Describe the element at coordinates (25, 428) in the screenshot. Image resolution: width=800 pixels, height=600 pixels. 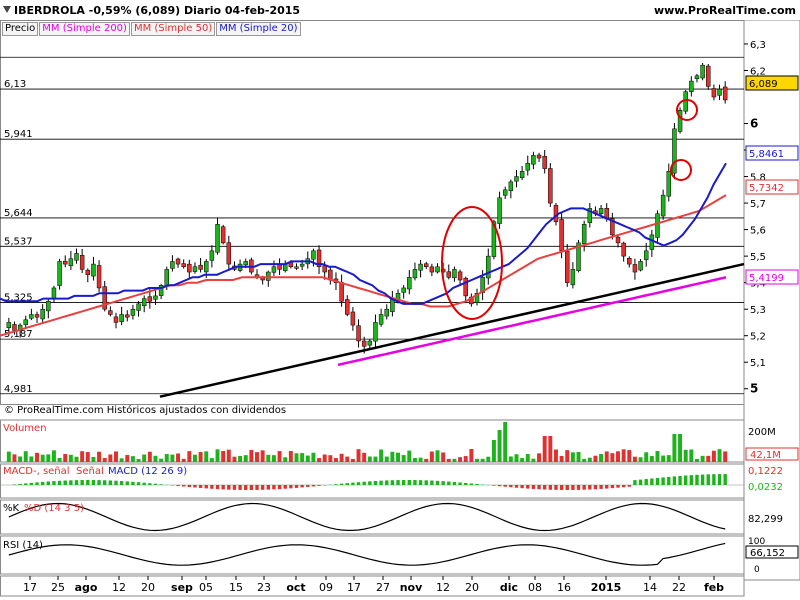
I see `volume-title: Volumen` at that location.